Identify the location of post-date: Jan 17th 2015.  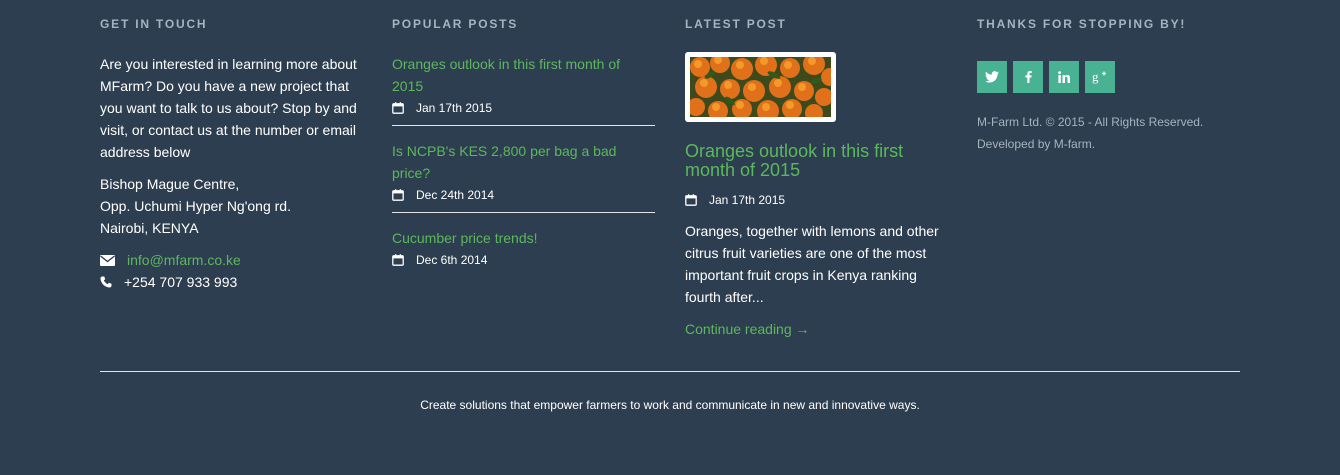
(523, 108).